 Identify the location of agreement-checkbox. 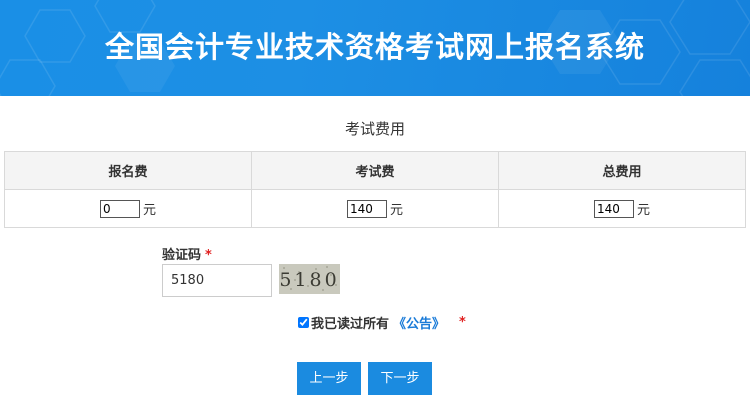
(303, 322).